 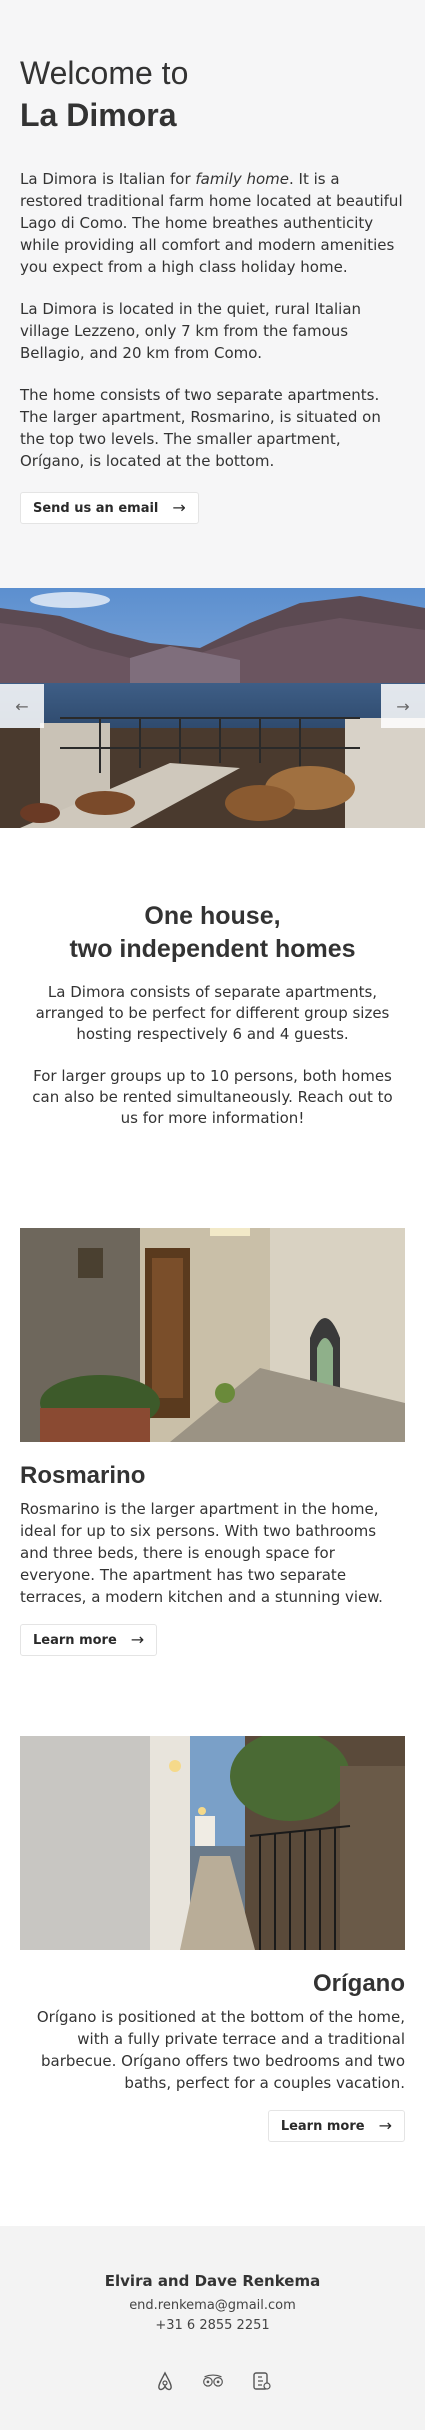 I want to click on apartment-name: Orígano, so click(x=358, y=1983).